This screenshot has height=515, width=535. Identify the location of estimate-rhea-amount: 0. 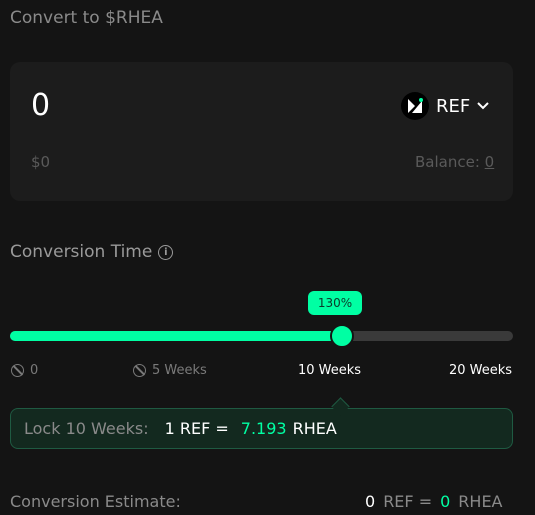
(445, 501).